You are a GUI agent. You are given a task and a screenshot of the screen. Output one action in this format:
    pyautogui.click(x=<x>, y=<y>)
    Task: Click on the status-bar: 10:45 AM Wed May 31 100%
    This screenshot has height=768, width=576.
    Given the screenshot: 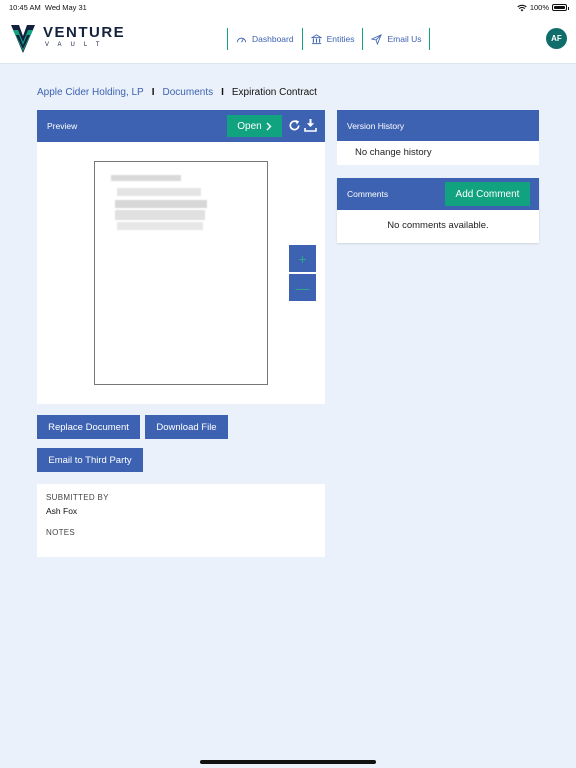 What is the action you would take?
    pyautogui.click(x=288, y=7)
    